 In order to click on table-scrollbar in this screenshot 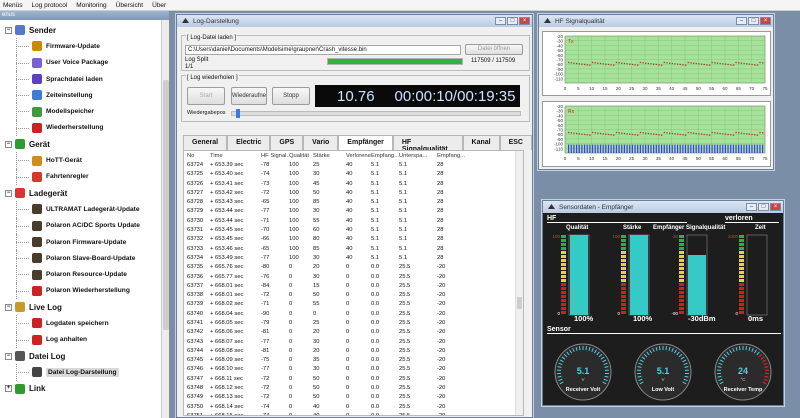, I will do `click(519, 283)`.